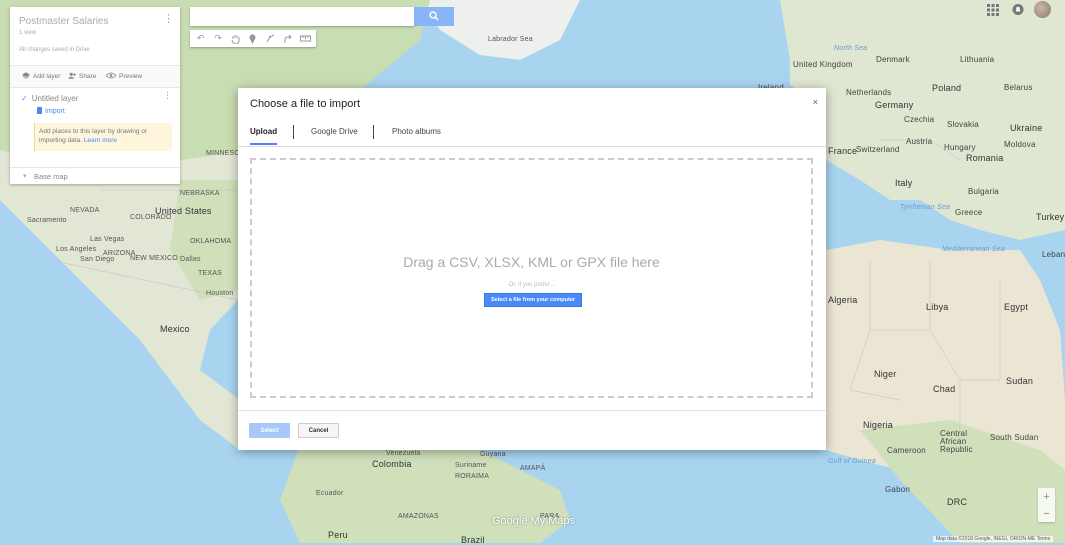 This screenshot has height=545, width=1065. Describe the element at coordinates (493, 454) in the screenshot. I see `map-label-guyana: Guyana` at that location.